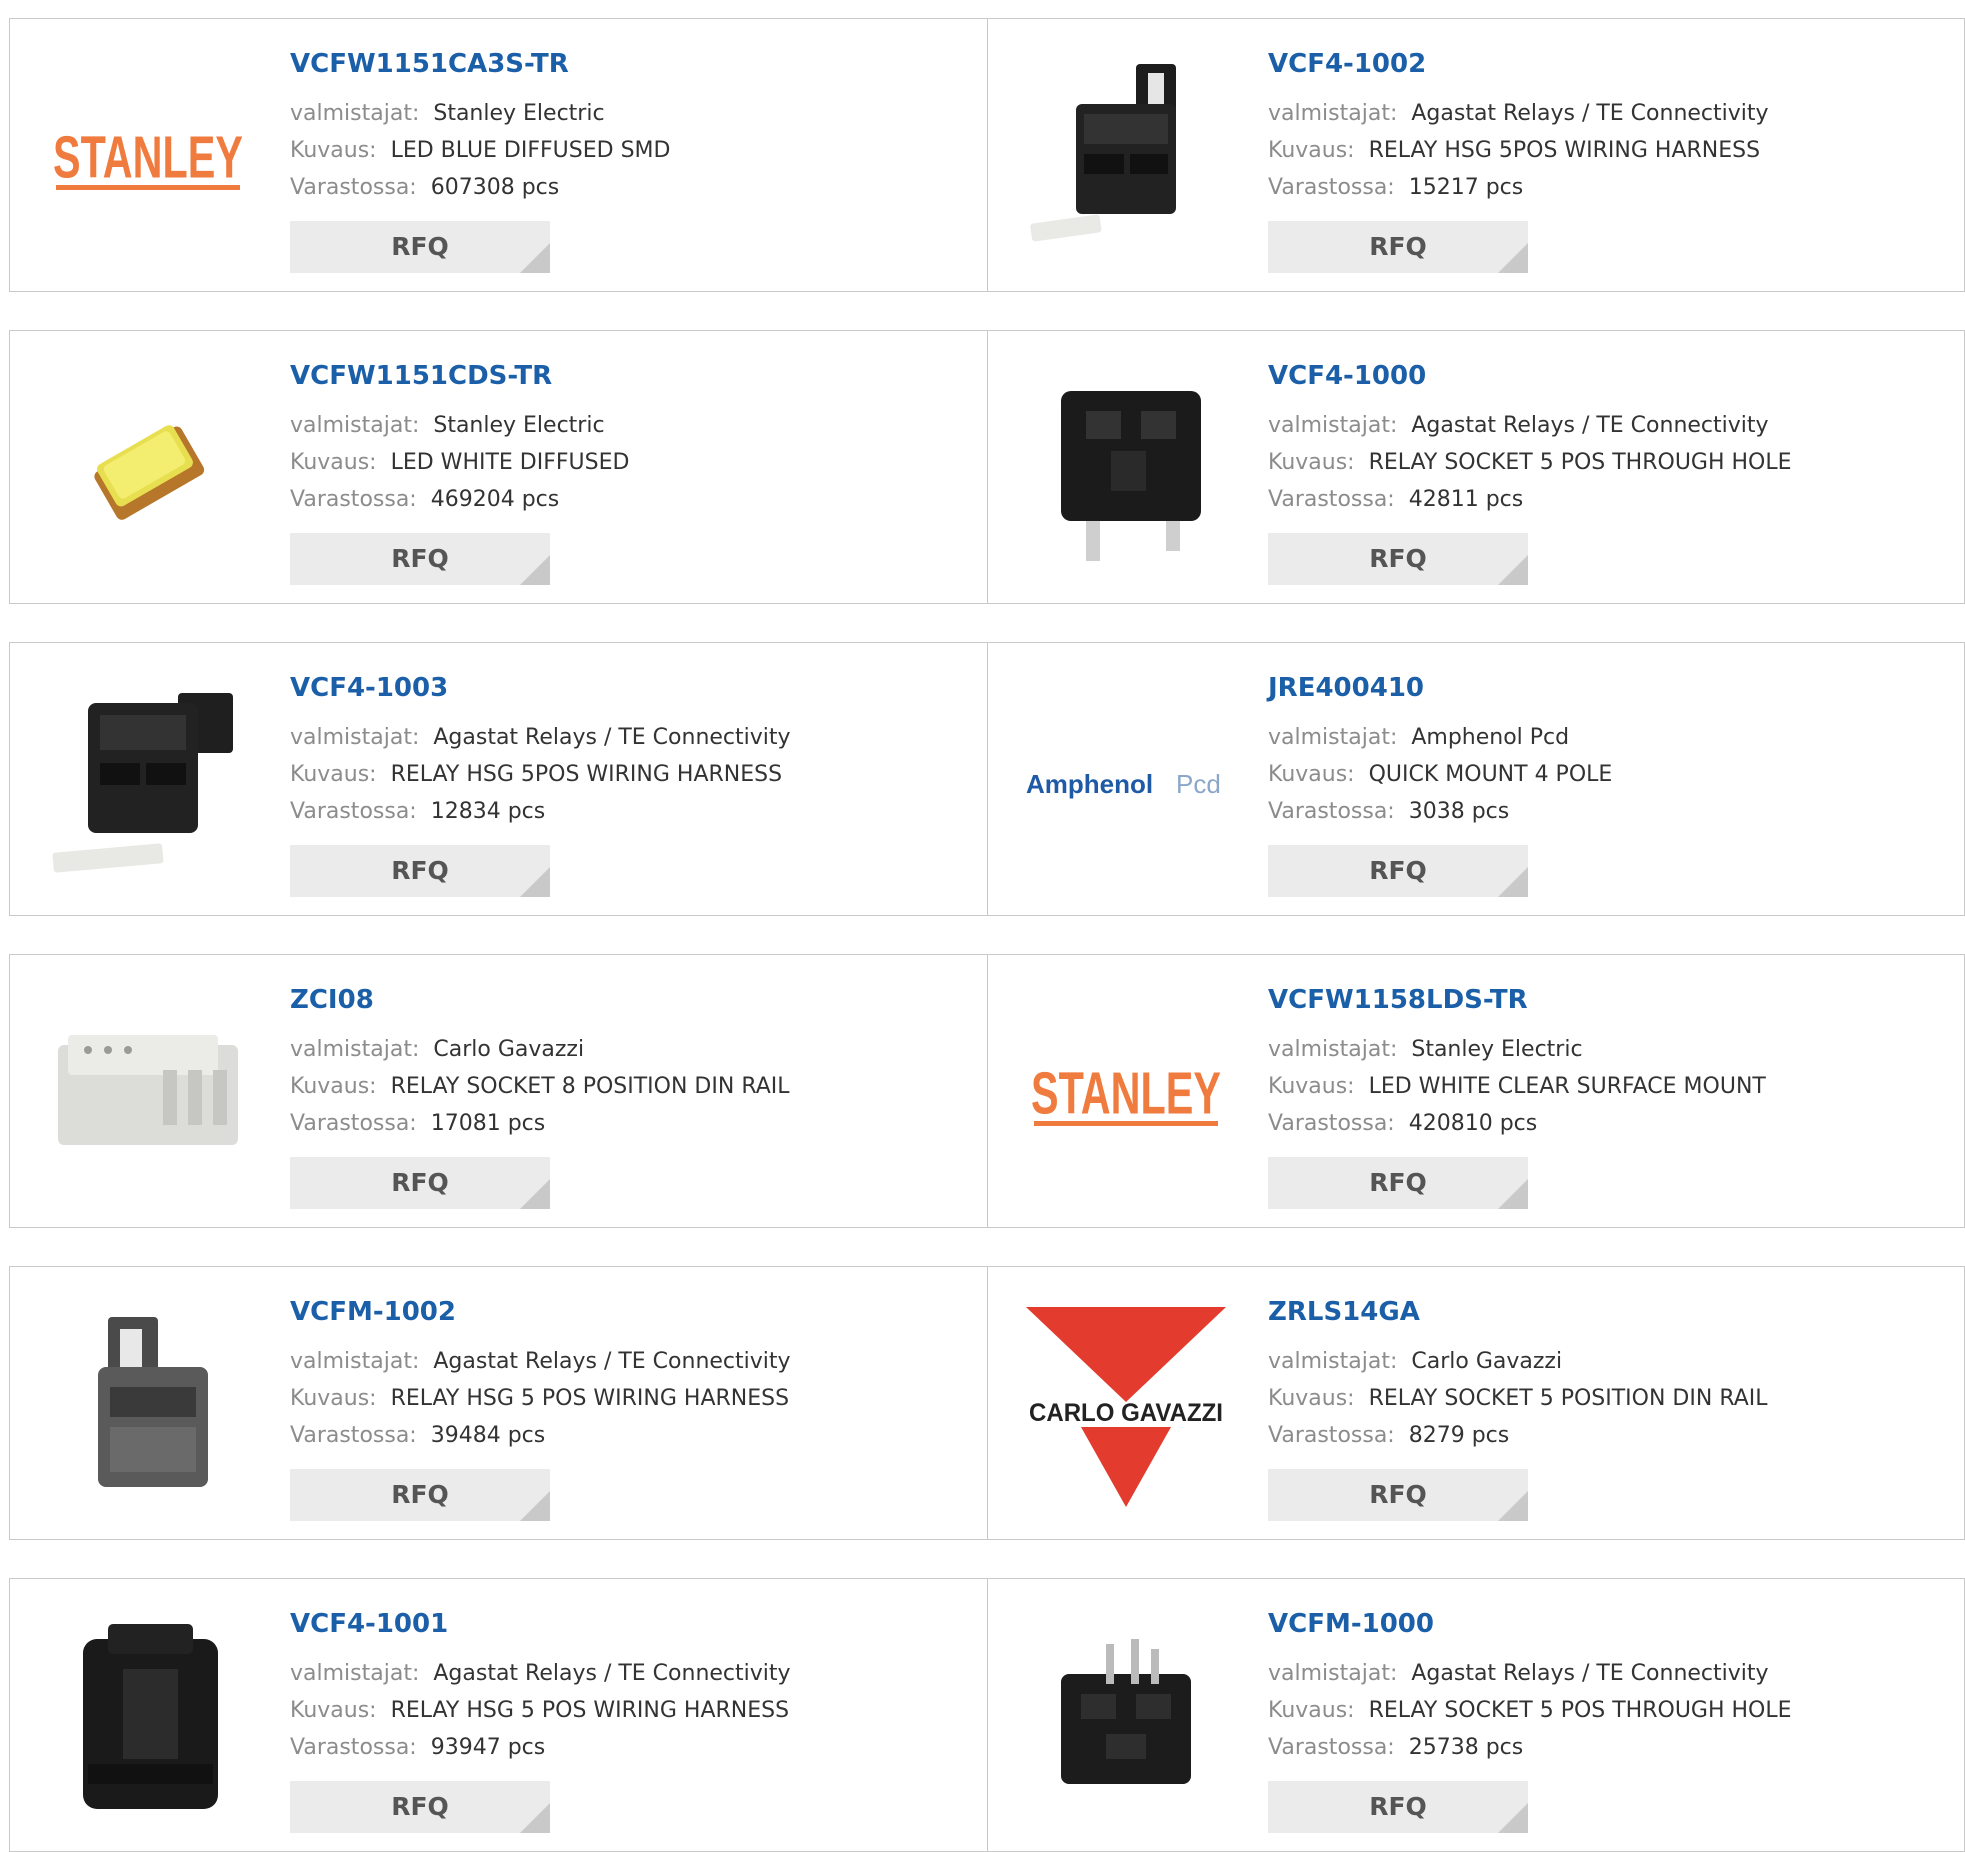 This screenshot has height=1852, width=1965. Describe the element at coordinates (633, 64) in the screenshot. I see `part-number-link: VCFW1151CA3S-TR` at that location.